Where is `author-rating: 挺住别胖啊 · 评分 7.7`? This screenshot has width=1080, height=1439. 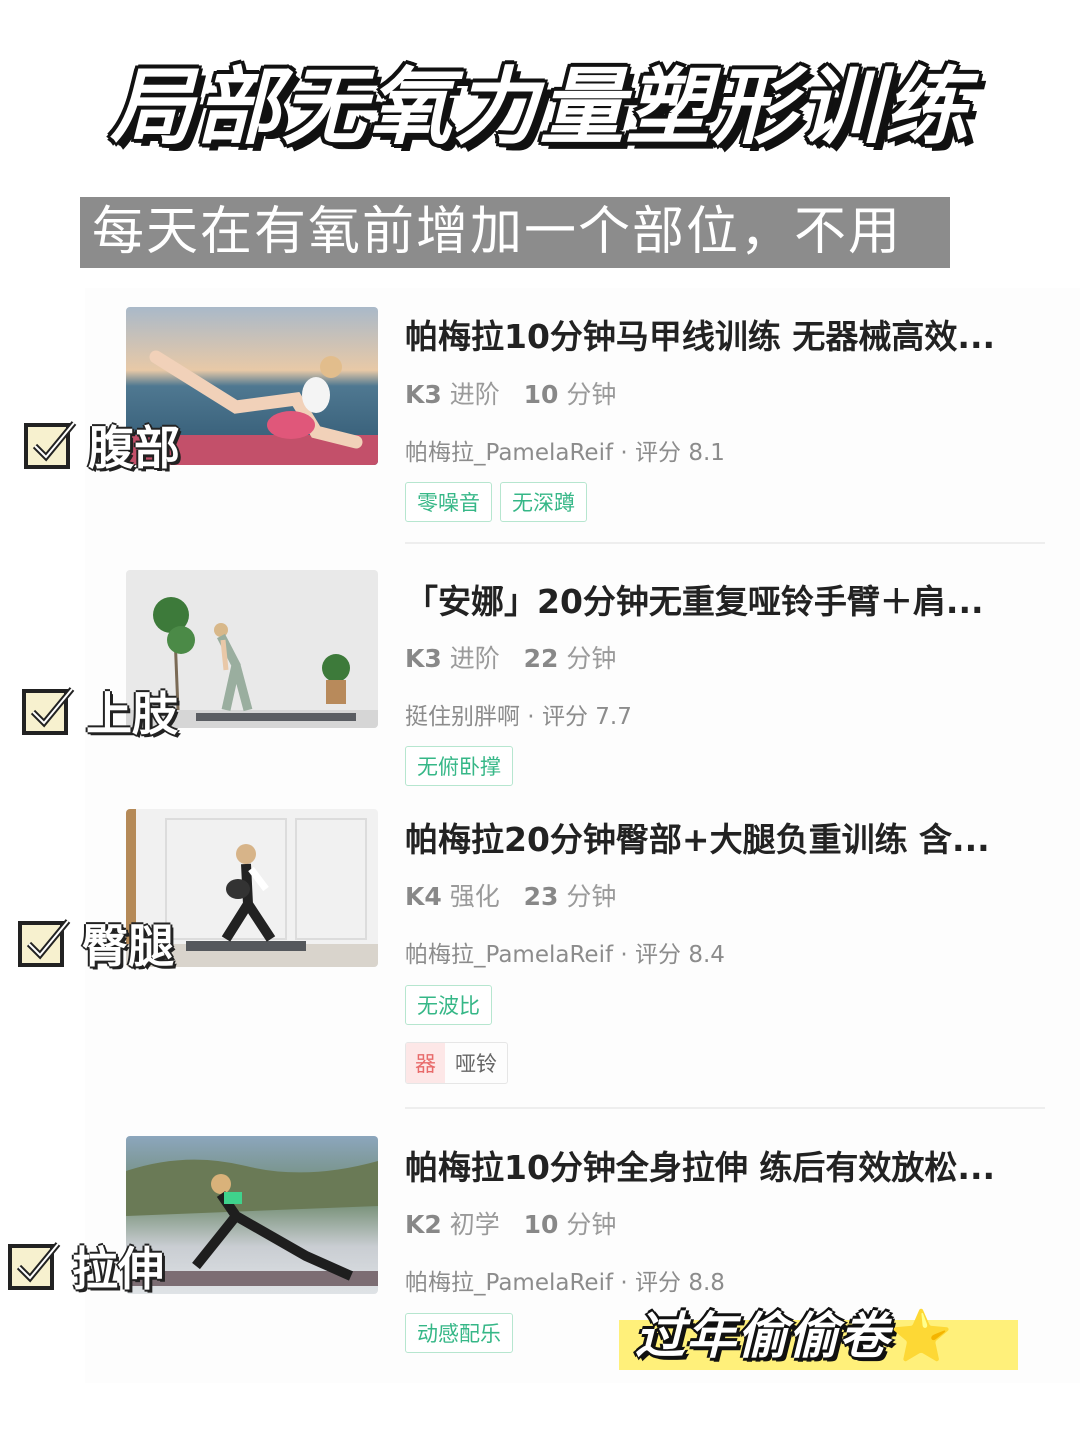 author-rating: 挺住别胖啊 · 评分 7.7 is located at coordinates (518, 717).